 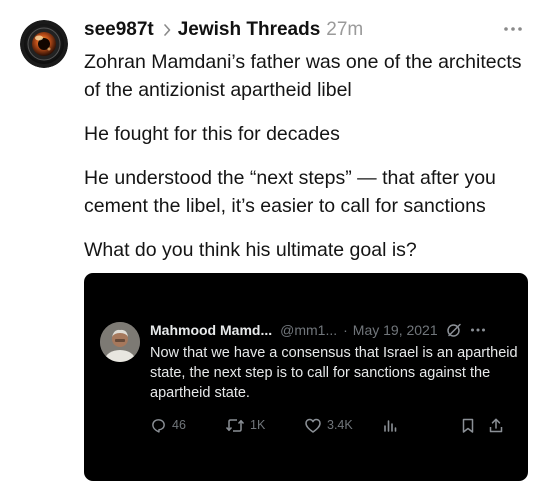 I want to click on tweet-action-bar: 46 1K 3.4K, so click(x=330, y=425).